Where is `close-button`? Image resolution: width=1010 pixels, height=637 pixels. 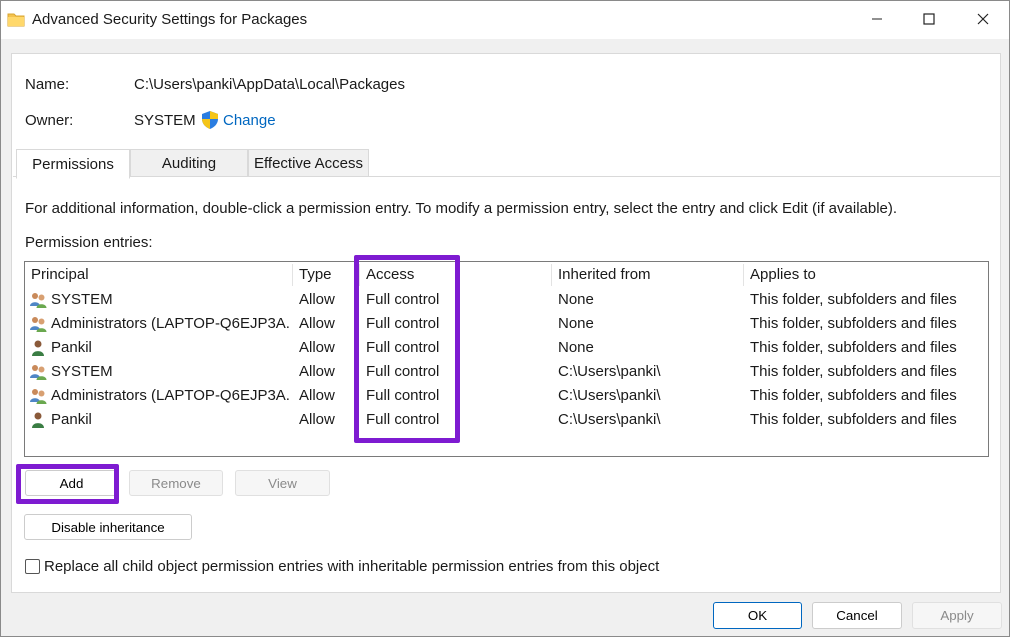
close-button is located at coordinates (983, 19).